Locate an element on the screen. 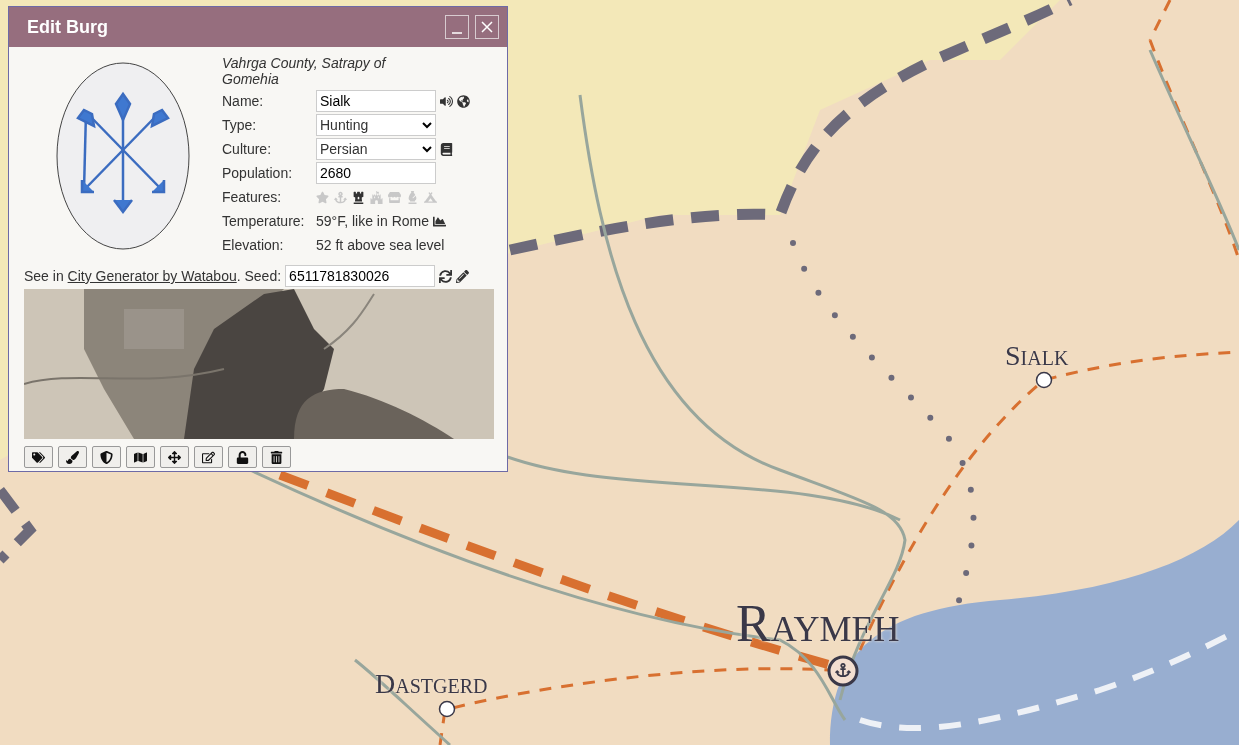 The height and width of the screenshot is (745, 1239). speaker-icon is located at coordinates (446, 101).